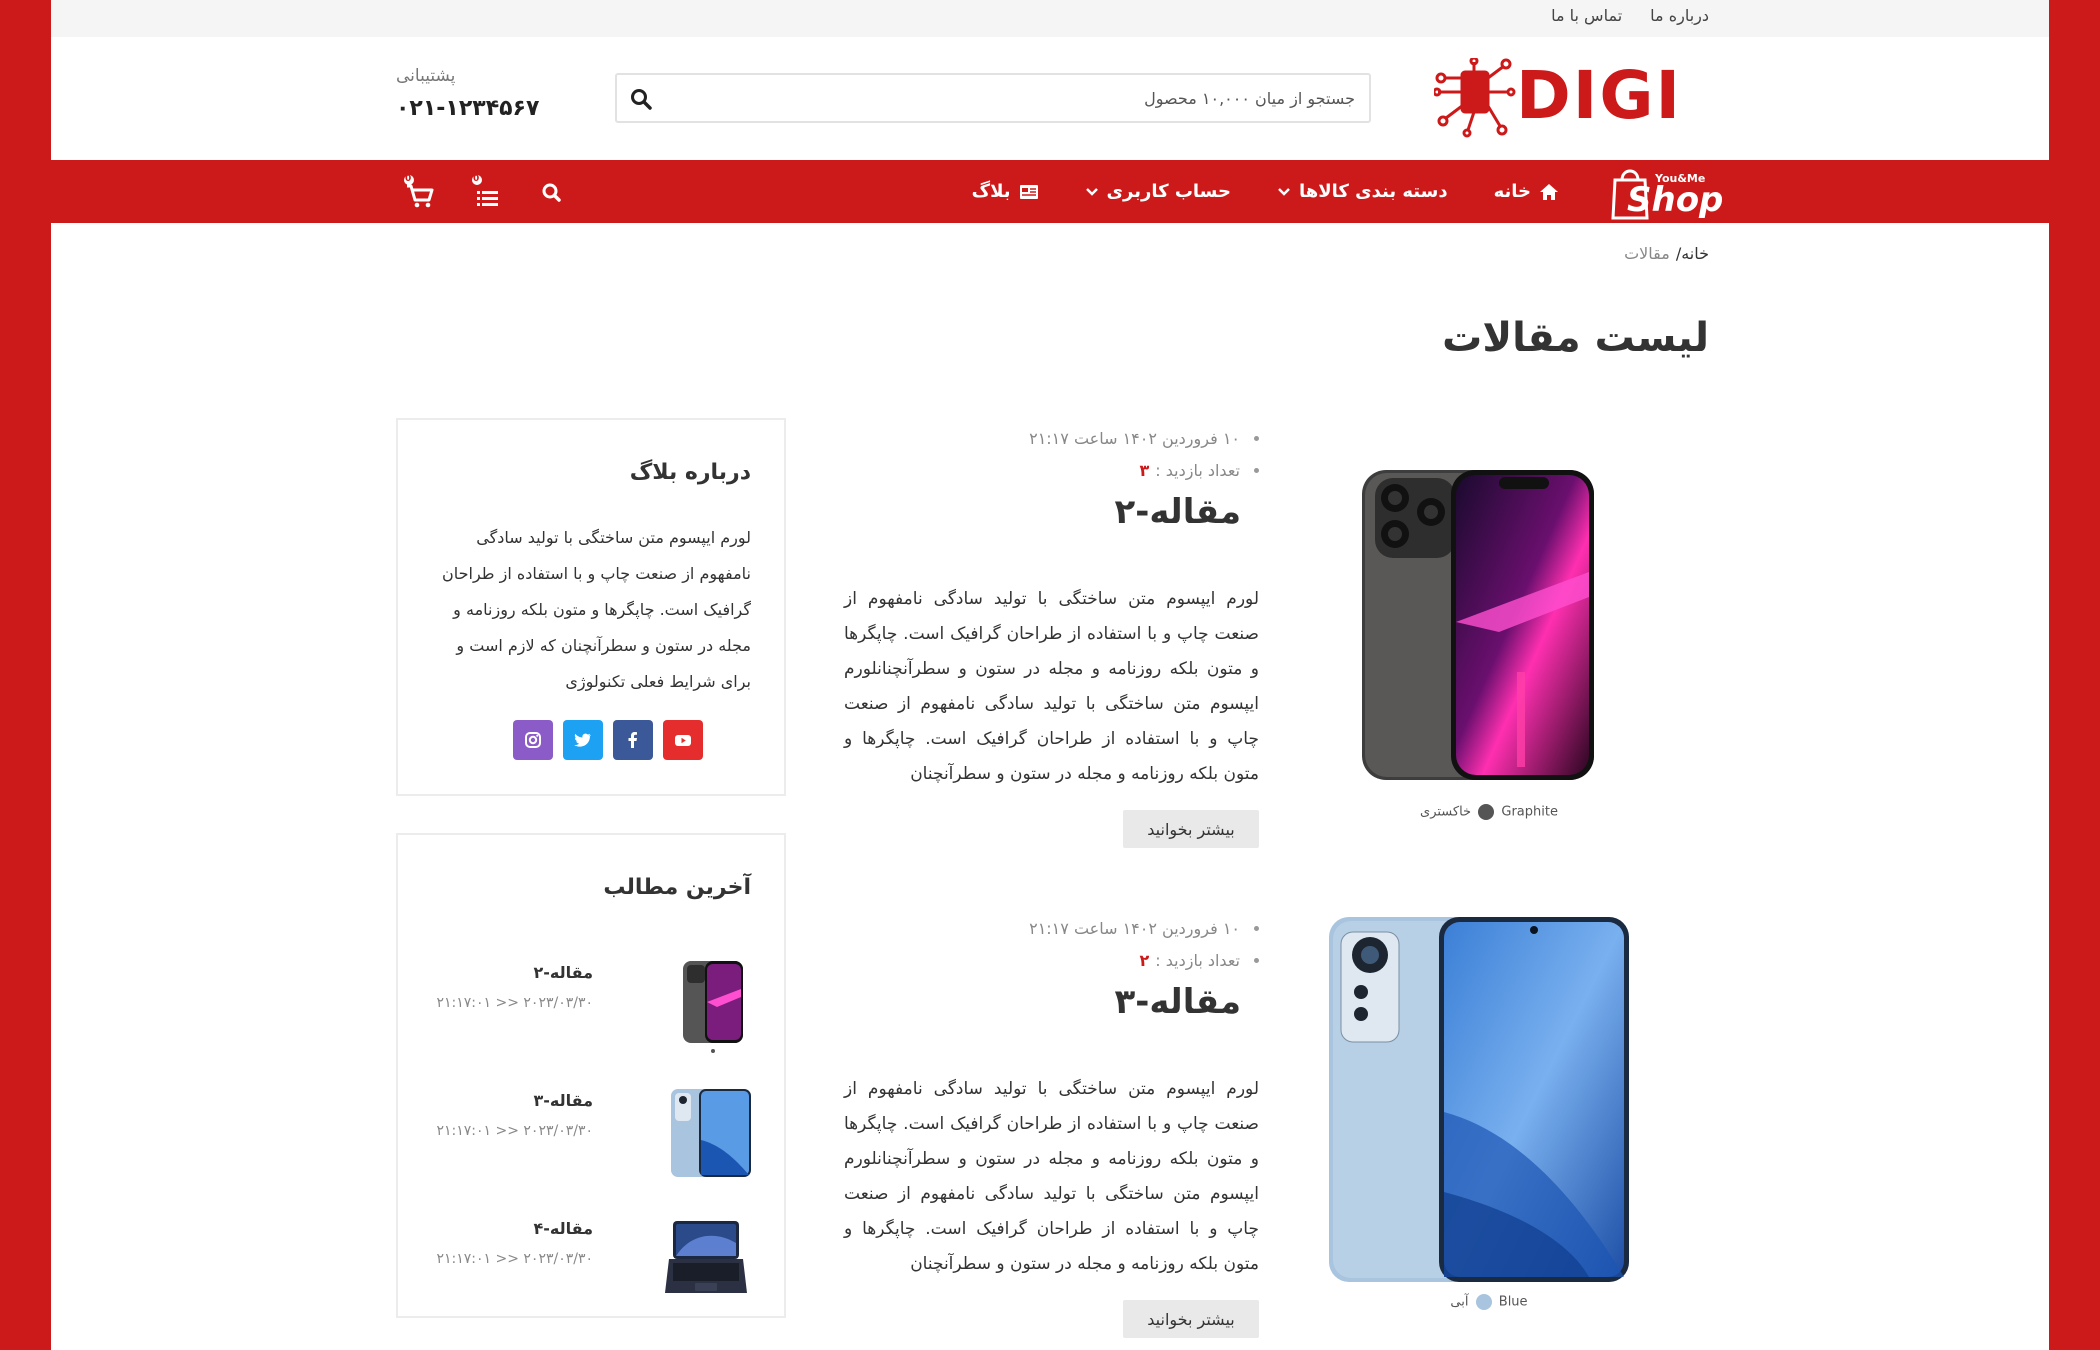  What do you see at coordinates (467, 108) in the screenshot?
I see `support-phone: ۰۲۱-۱۲۳۴۵۶۷` at bounding box center [467, 108].